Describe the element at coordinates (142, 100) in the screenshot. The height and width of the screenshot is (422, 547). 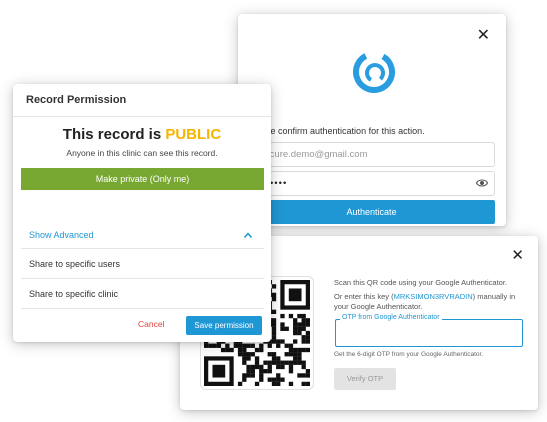
I see `dialog-title: Record Permission` at that location.